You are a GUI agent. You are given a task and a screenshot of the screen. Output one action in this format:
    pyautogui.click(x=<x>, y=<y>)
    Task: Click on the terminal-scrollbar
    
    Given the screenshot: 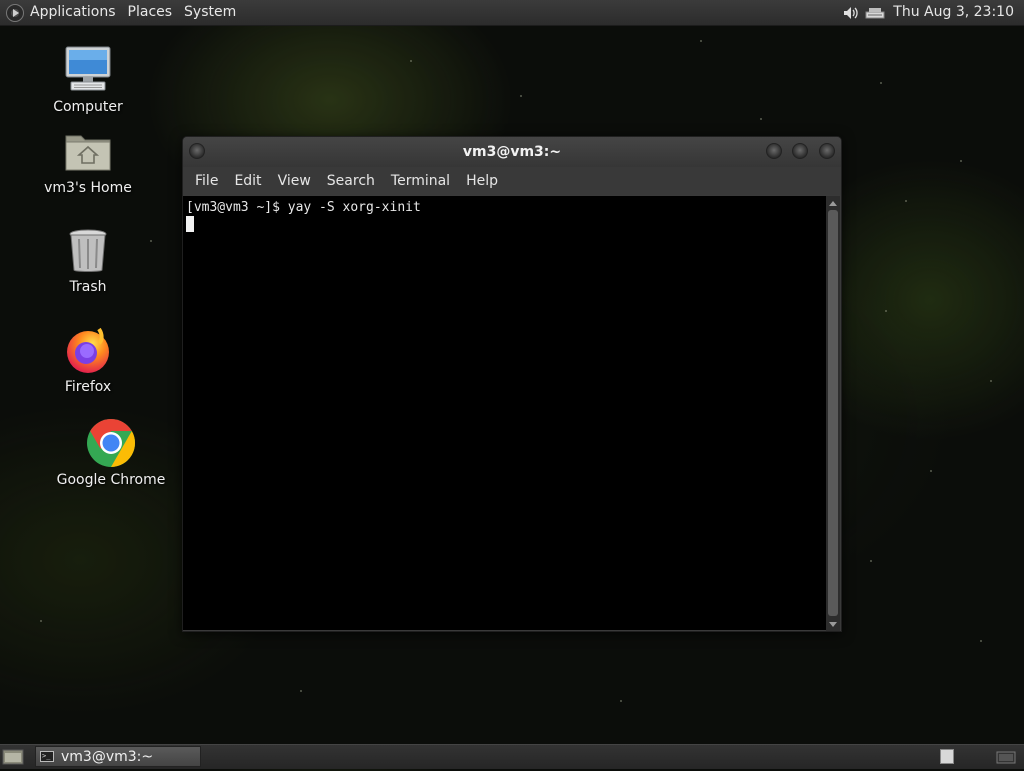 What is the action you would take?
    pyautogui.click(x=833, y=413)
    